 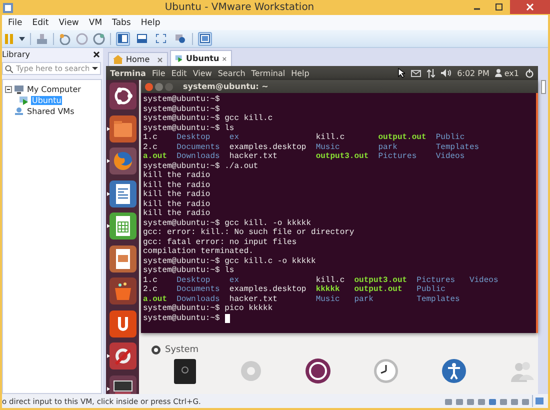 I want to click on volume-icon, so click(x=446, y=73).